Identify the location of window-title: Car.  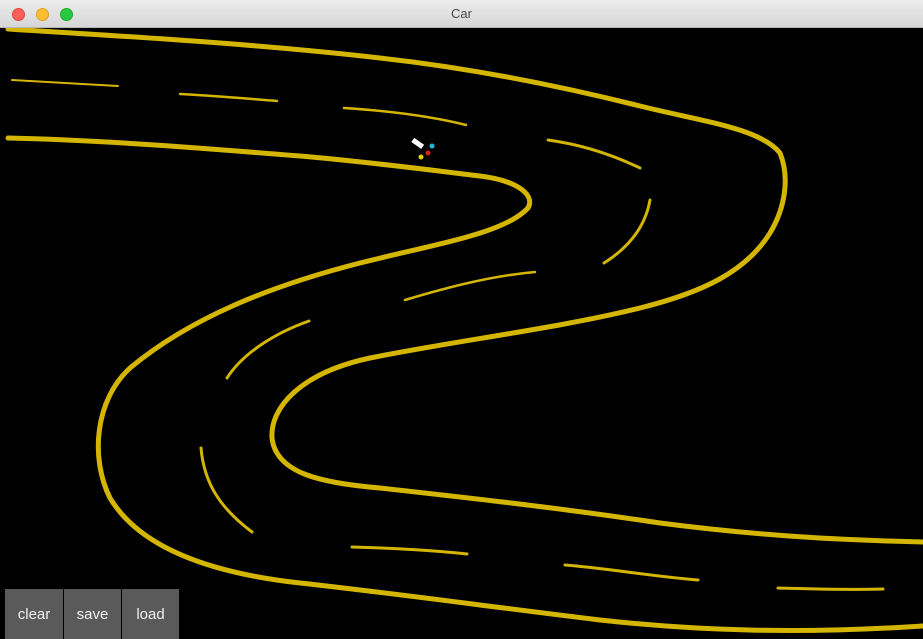
(461, 13).